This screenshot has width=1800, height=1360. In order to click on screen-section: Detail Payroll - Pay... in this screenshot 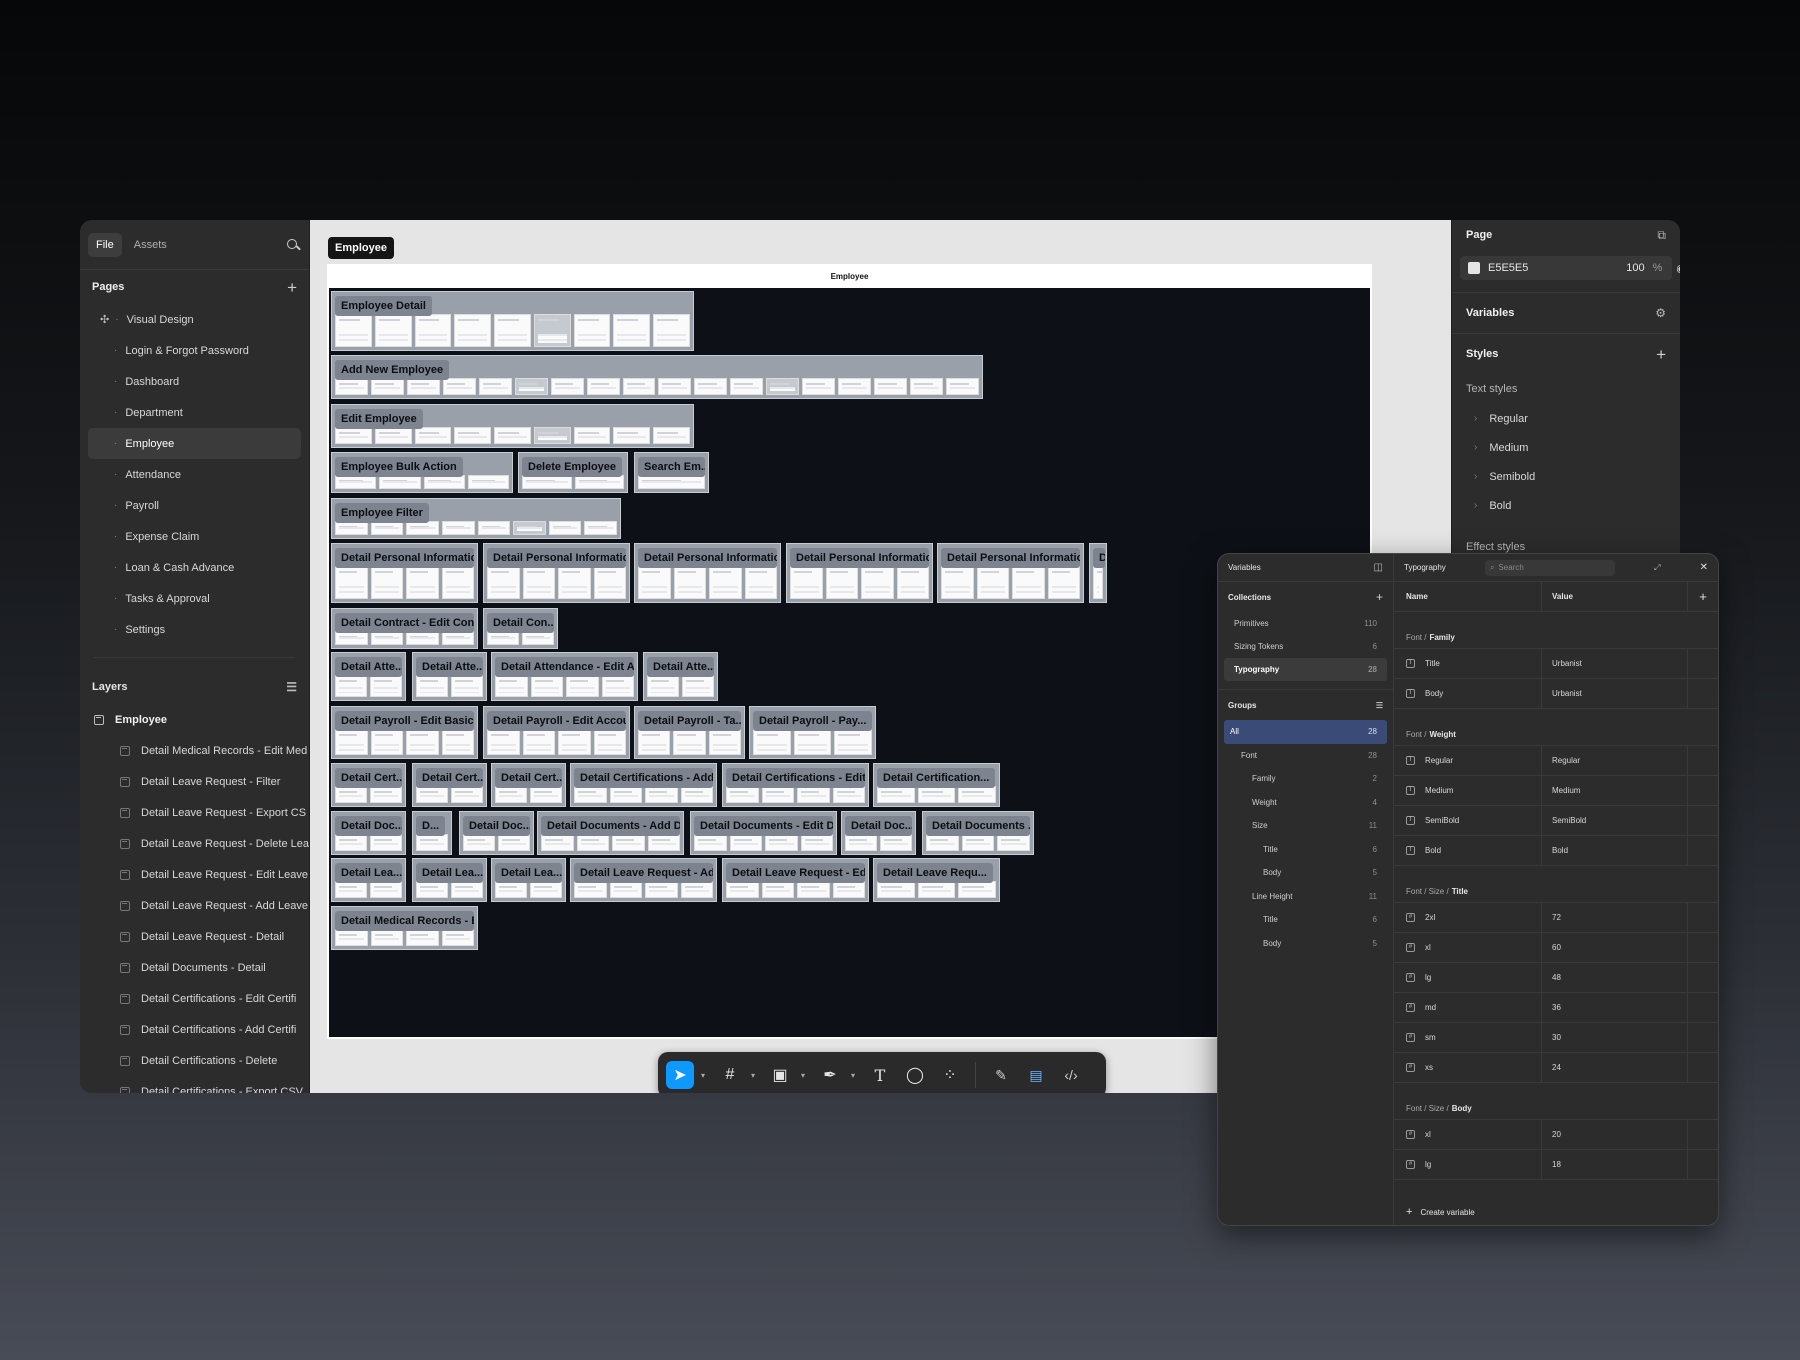, I will do `click(812, 732)`.